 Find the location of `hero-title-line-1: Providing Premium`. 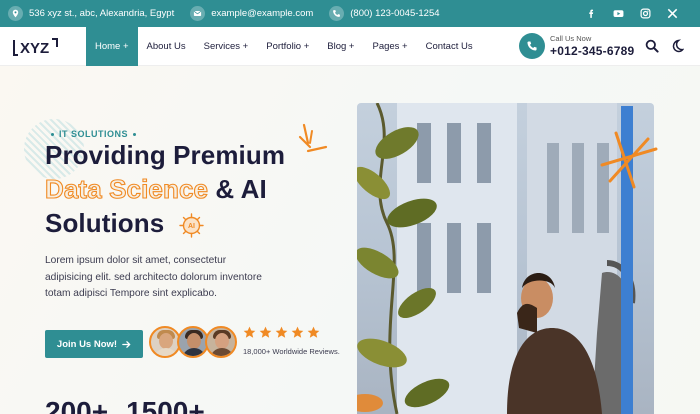

hero-title-line-1: Providing Premium is located at coordinates (165, 155).